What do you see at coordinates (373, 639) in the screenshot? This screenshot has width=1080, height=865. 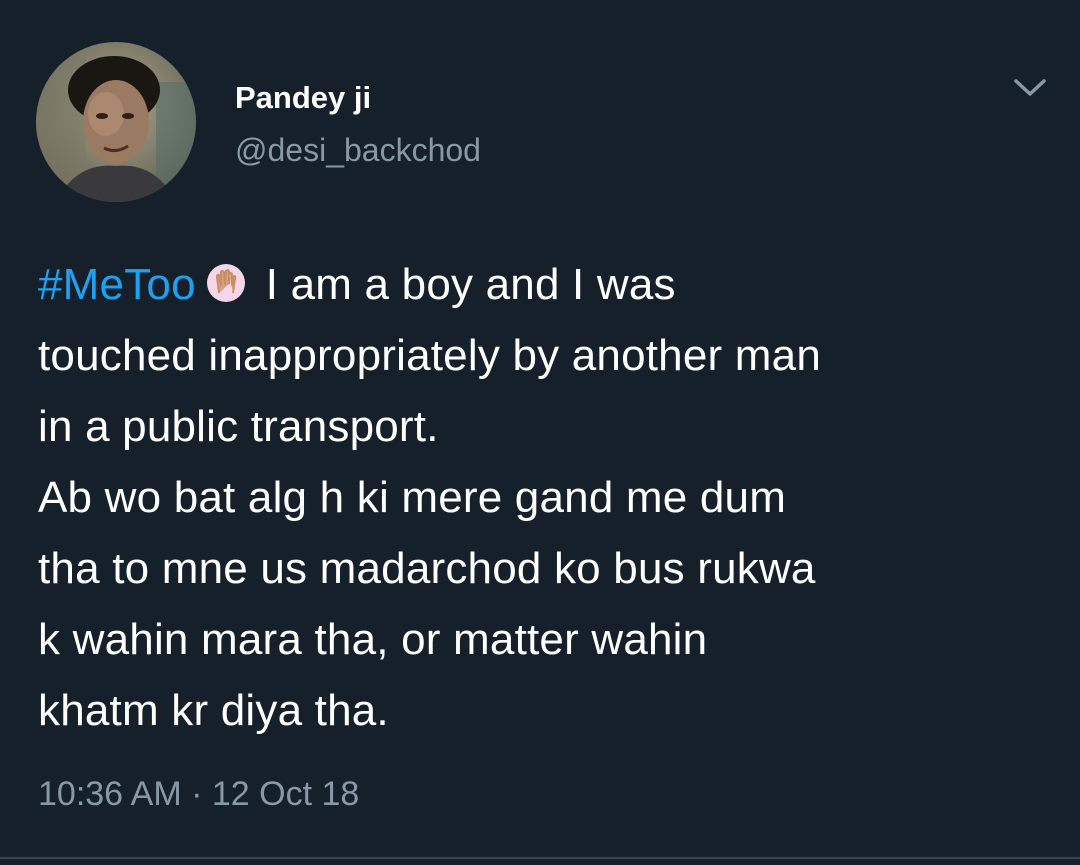 I see `tweet-line: k wahin mara tha, or matter wahin` at bounding box center [373, 639].